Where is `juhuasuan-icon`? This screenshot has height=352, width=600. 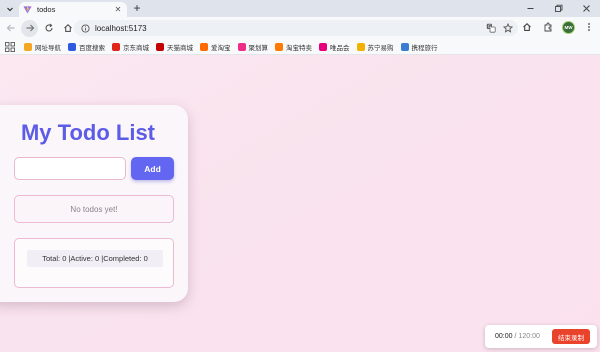
juhuasuan-icon is located at coordinates (241, 46).